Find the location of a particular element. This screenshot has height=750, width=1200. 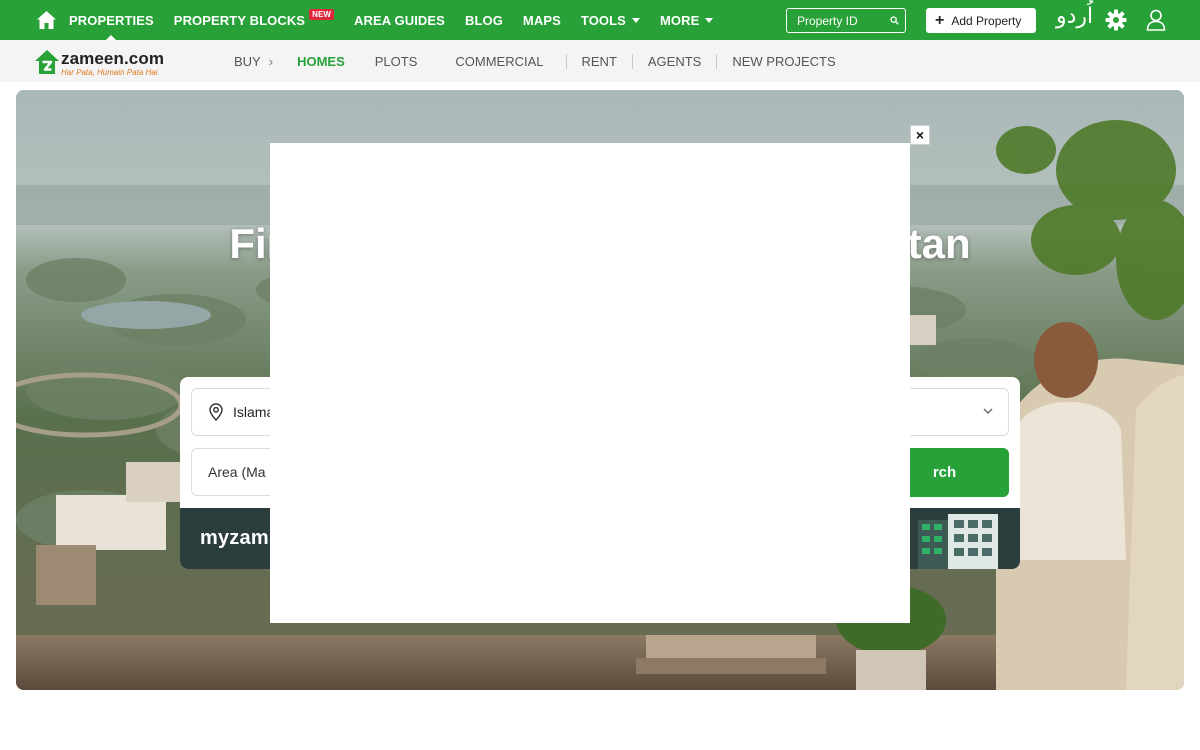

nav-tools: TOOLS is located at coordinates (610, 20).